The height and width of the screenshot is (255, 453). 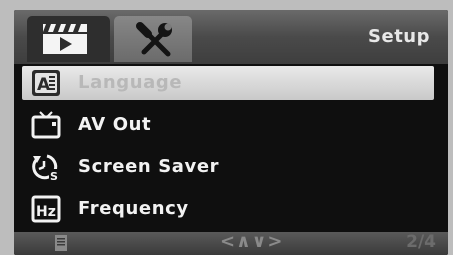 What do you see at coordinates (54, 176) in the screenshot?
I see `screensaver-icon-letter: S` at bounding box center [54, 176].